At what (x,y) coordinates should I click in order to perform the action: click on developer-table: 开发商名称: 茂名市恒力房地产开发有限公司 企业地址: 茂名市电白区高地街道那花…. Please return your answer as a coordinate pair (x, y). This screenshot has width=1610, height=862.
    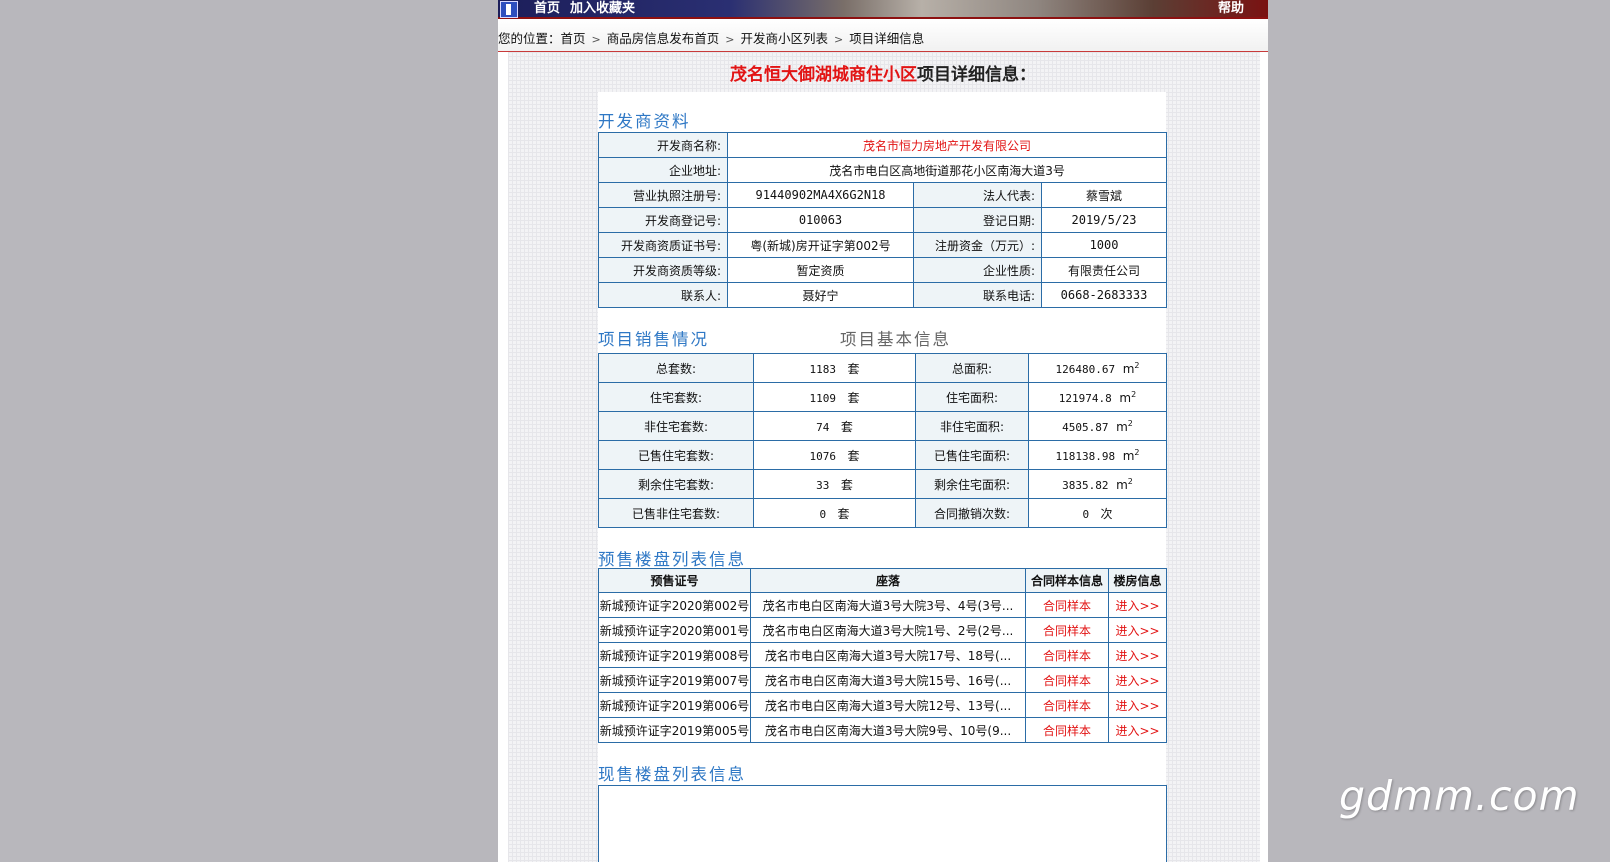
    Looking at the image, I should click on (883, 220).